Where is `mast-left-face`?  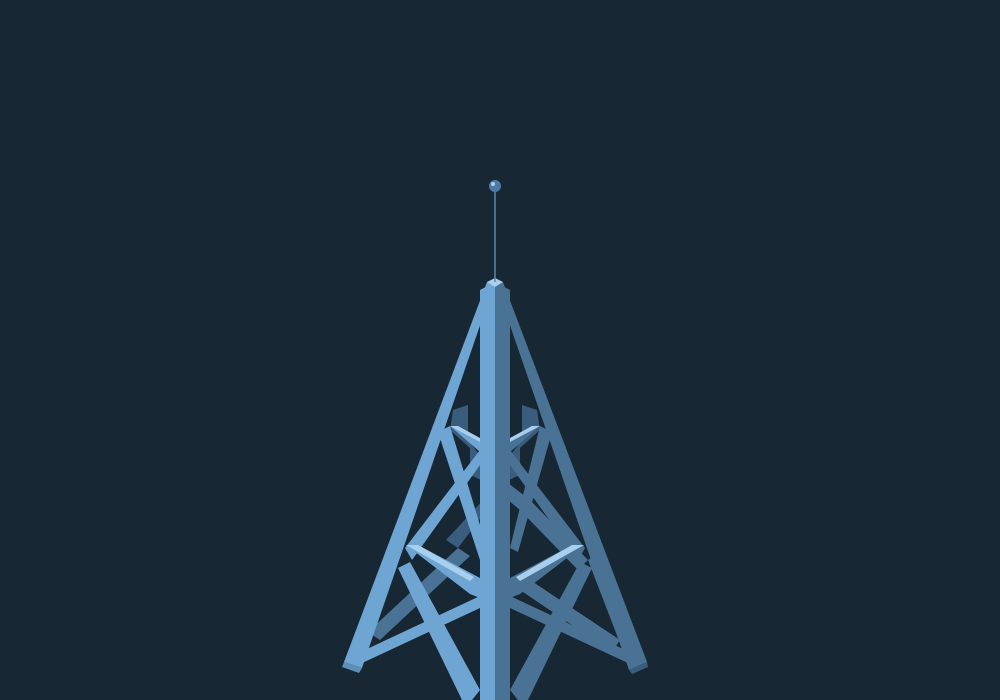
mast-left-face is located at coordinates (487, 491).